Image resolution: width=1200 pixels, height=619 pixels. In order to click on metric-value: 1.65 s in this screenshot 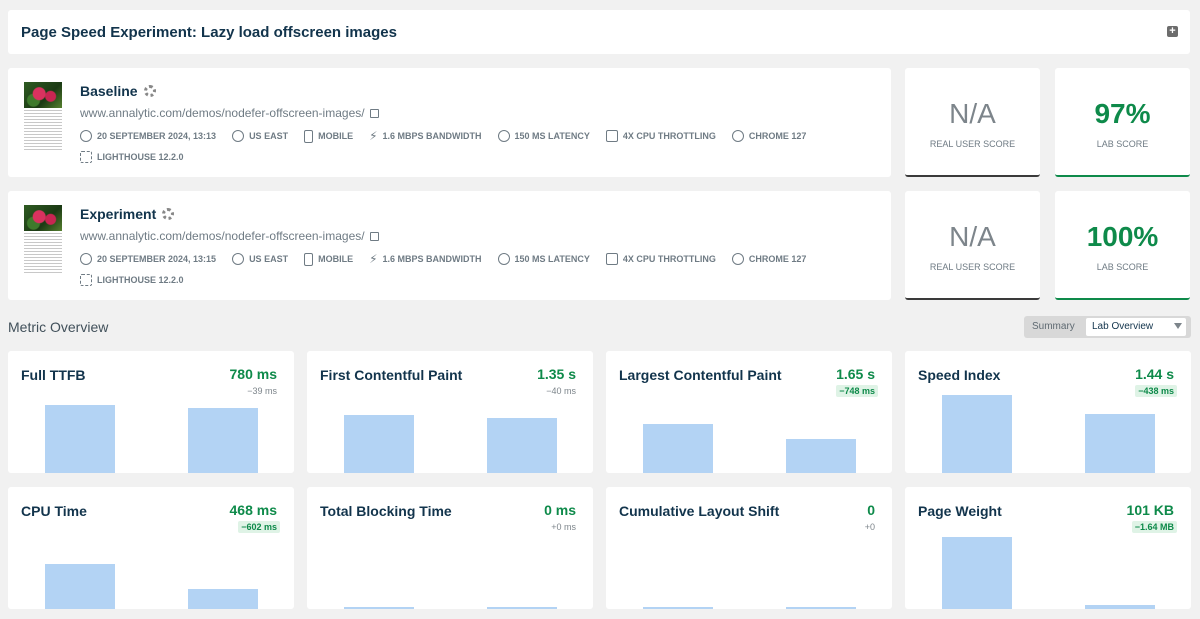, I will do `click(855, 374)`.